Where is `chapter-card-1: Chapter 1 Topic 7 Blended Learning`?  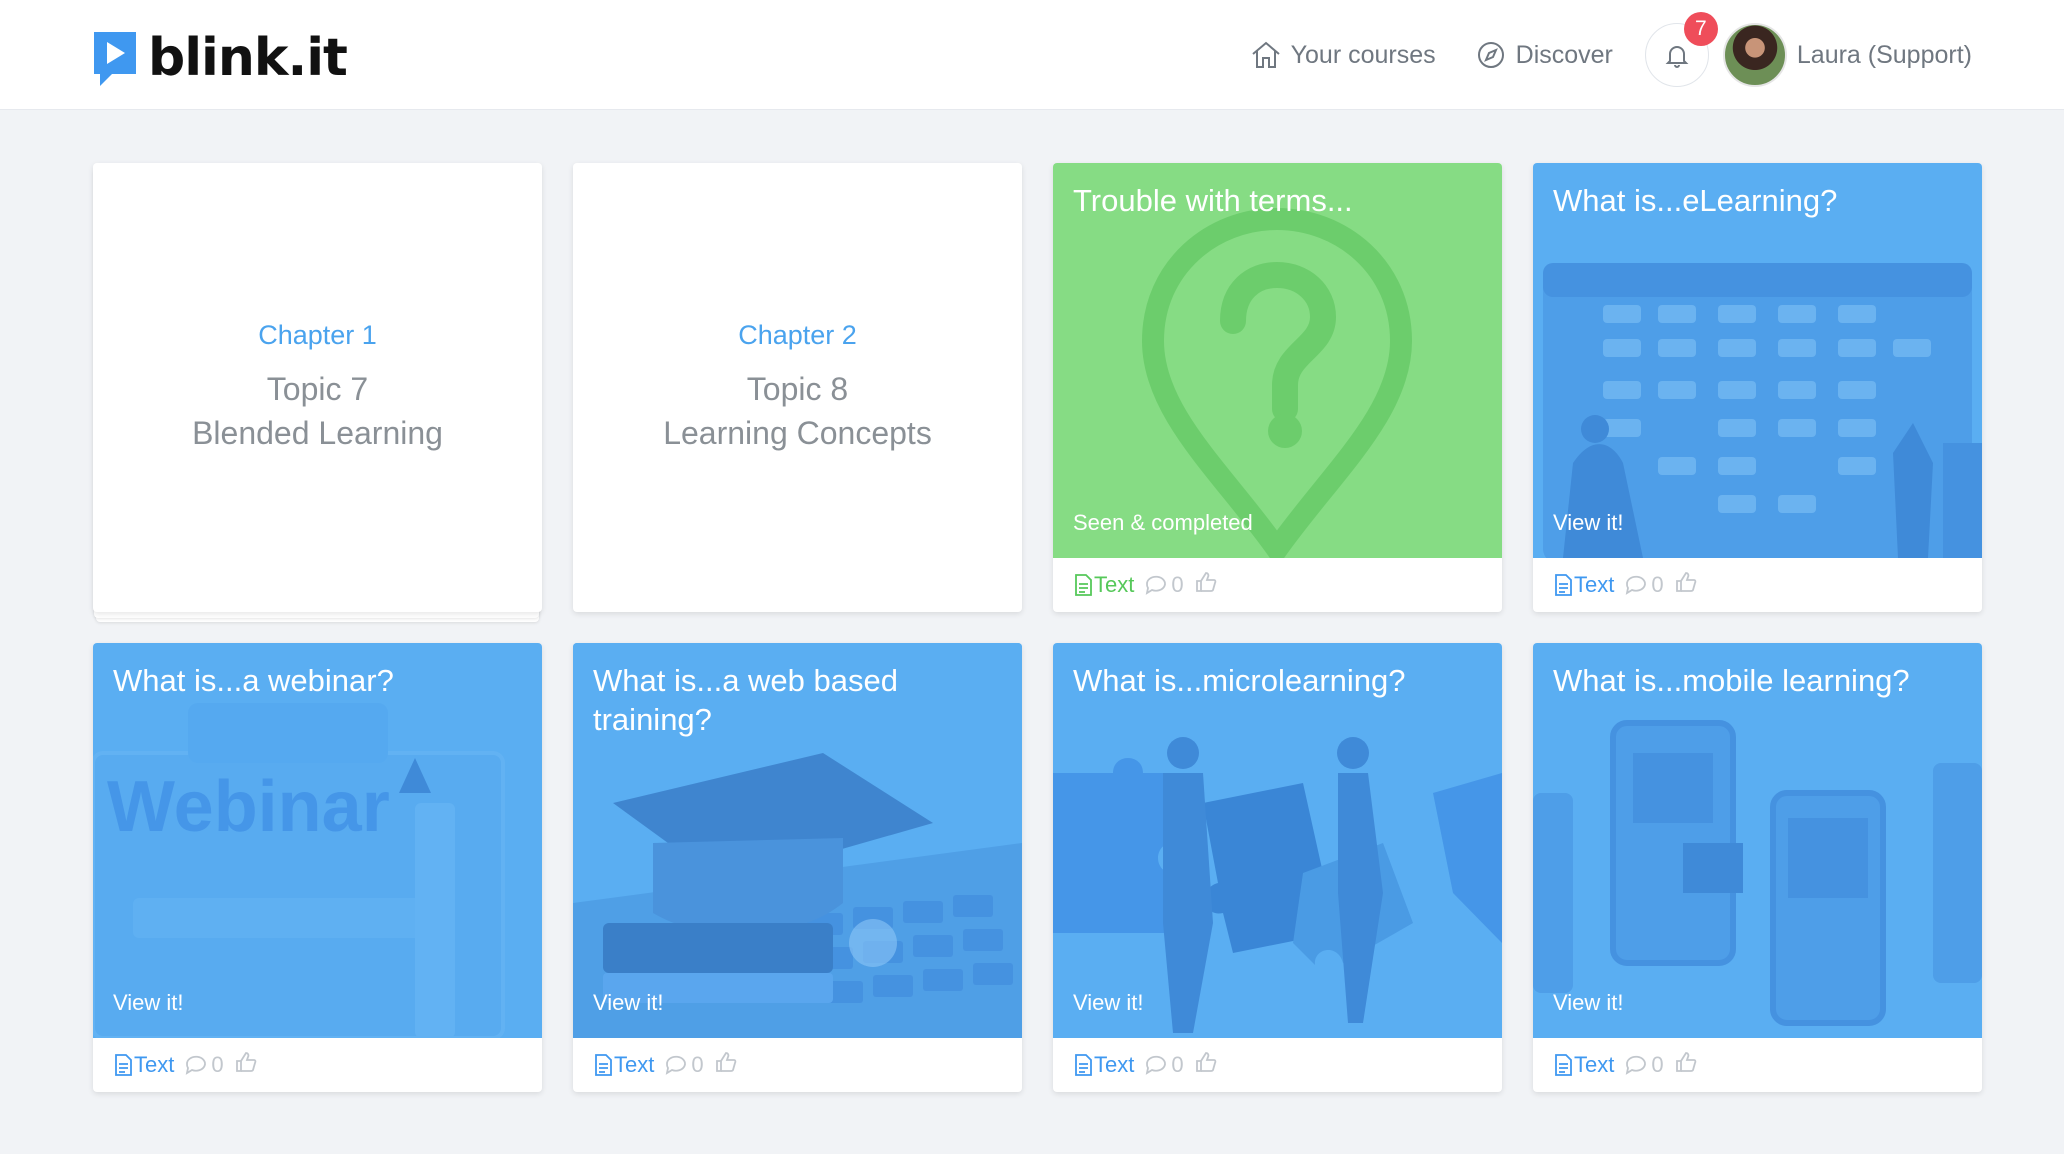 chapter-card-1: Chapter 1 Topic 7 Blended Learning is located at coordinates (317, 387).